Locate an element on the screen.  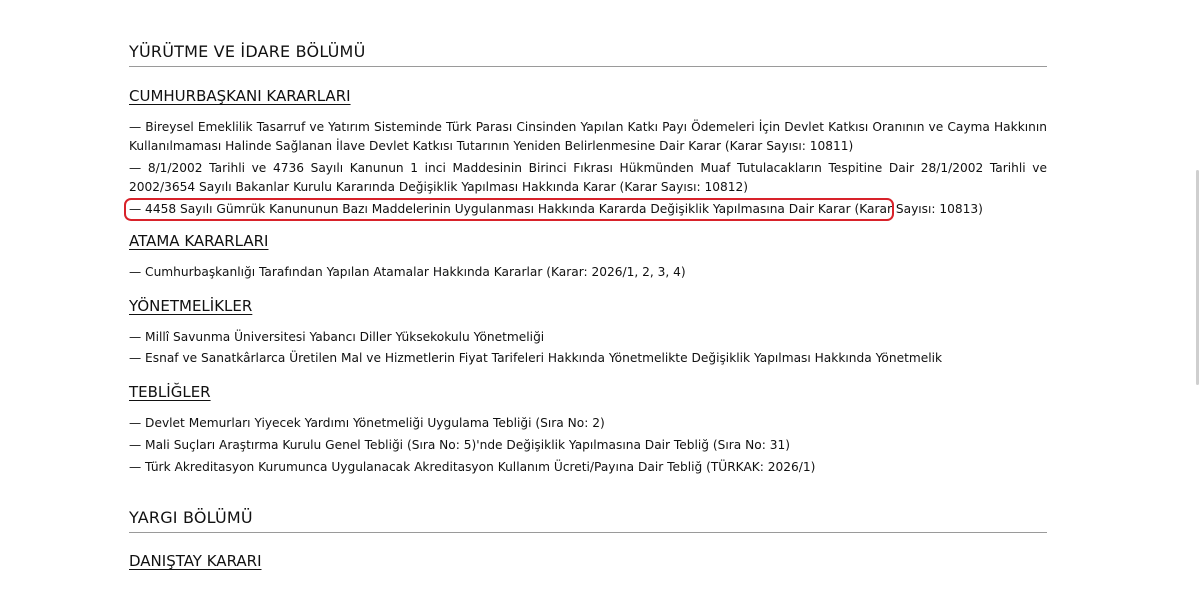
section-title-yargi: YARGI BÖLÜMÜ is located at coordinates (588, 520).